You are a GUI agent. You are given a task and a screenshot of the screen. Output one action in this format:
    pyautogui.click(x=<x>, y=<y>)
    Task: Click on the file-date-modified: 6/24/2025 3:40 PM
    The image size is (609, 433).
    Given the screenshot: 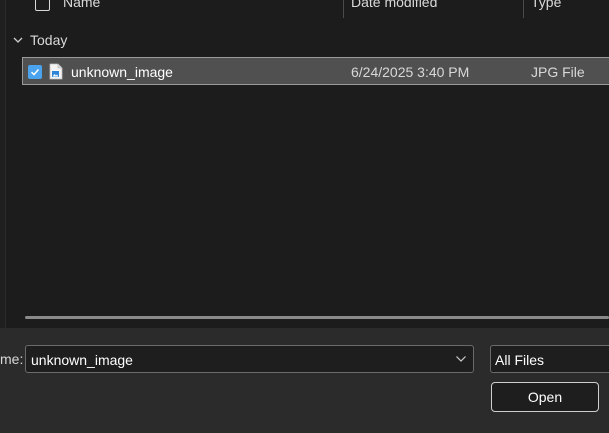 What is the action you would take?
    pyautogui.click(x=410, y=72)
    